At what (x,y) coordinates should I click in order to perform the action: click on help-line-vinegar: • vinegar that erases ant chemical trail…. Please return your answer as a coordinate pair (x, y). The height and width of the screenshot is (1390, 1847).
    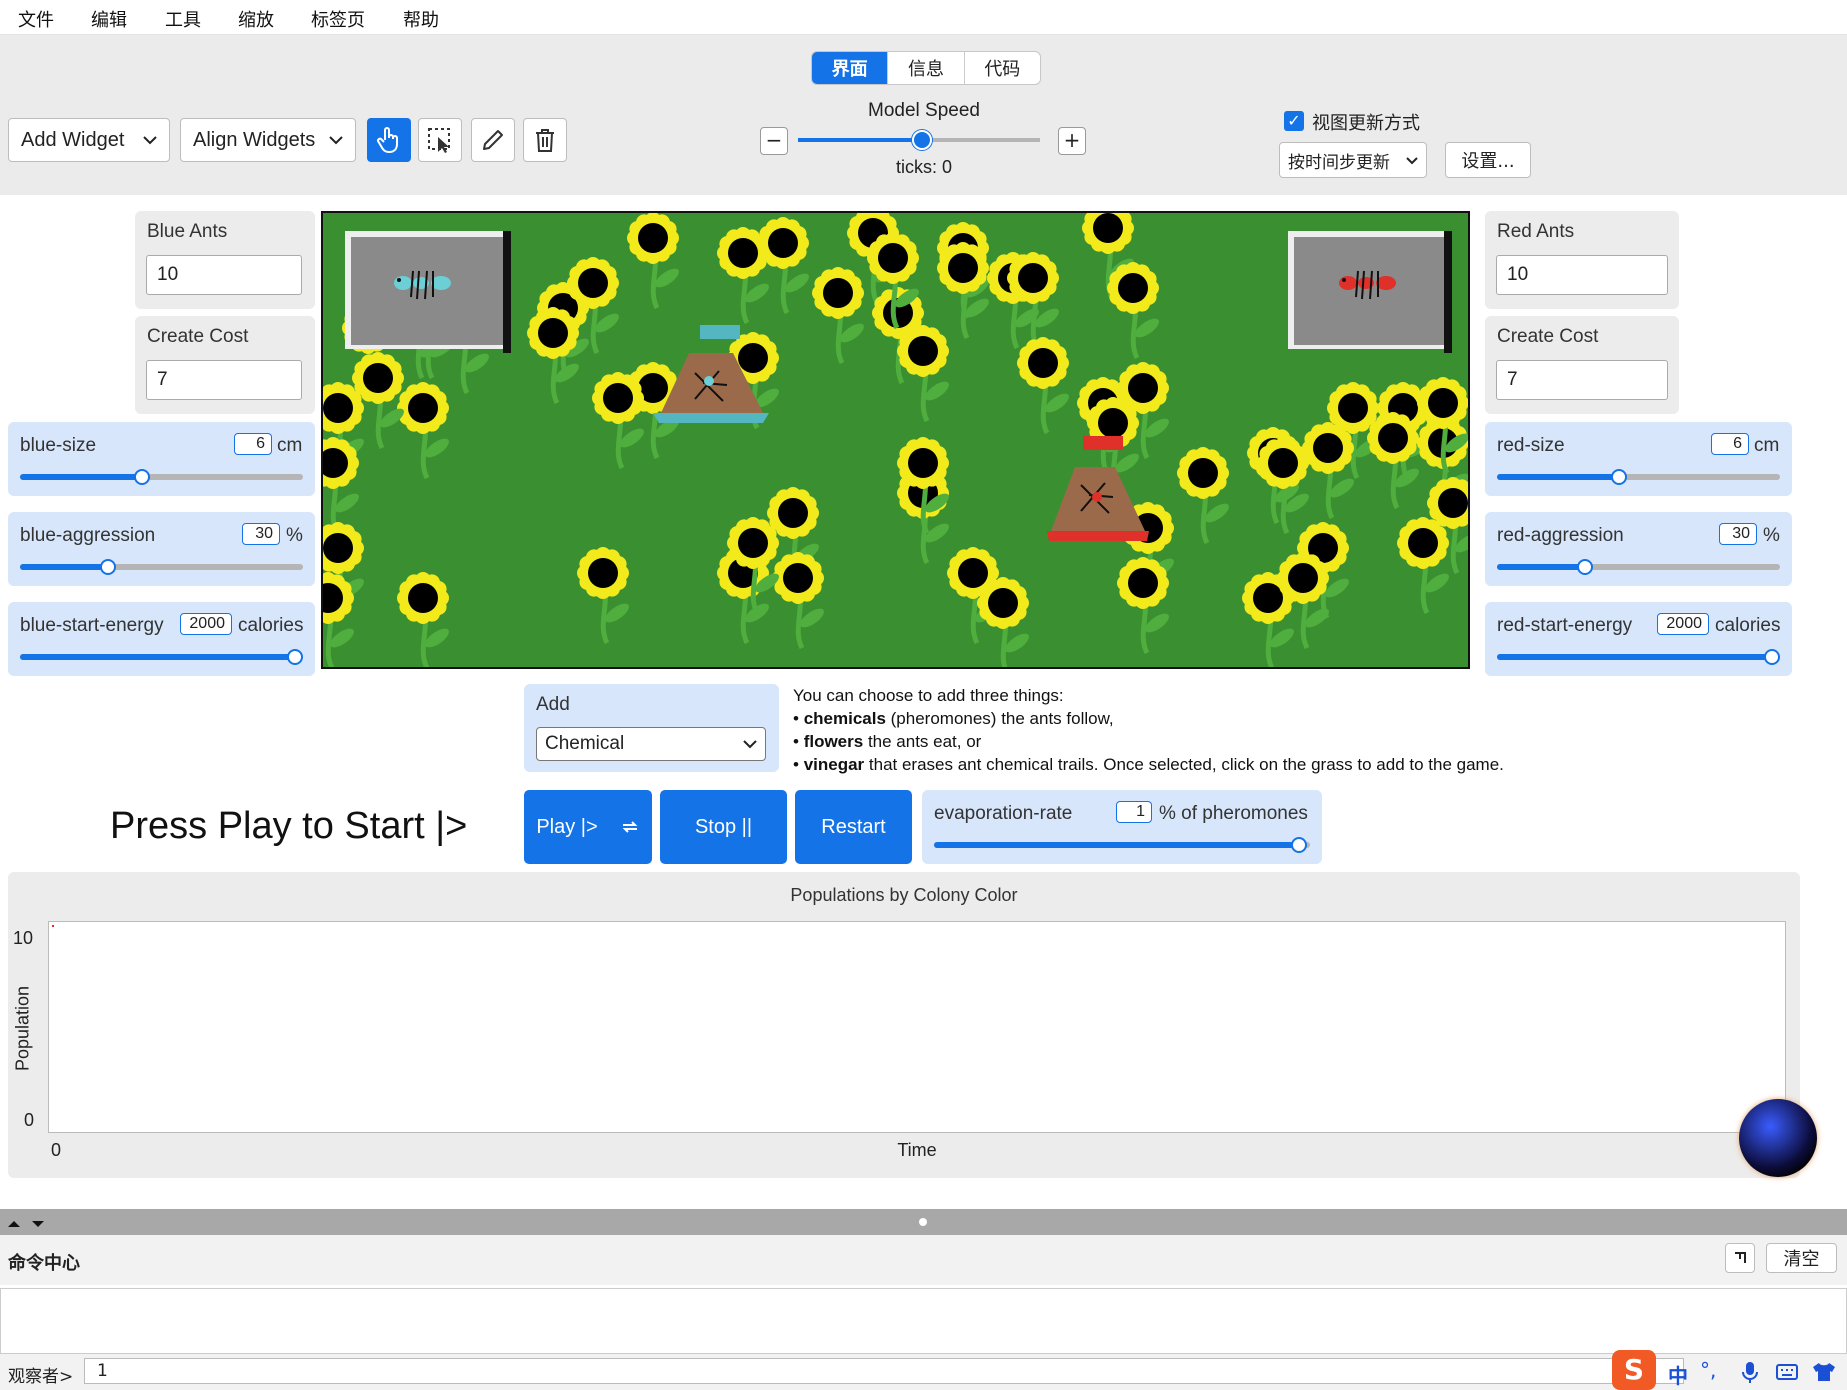
    Looking at the image, I should click on (1148, 764).